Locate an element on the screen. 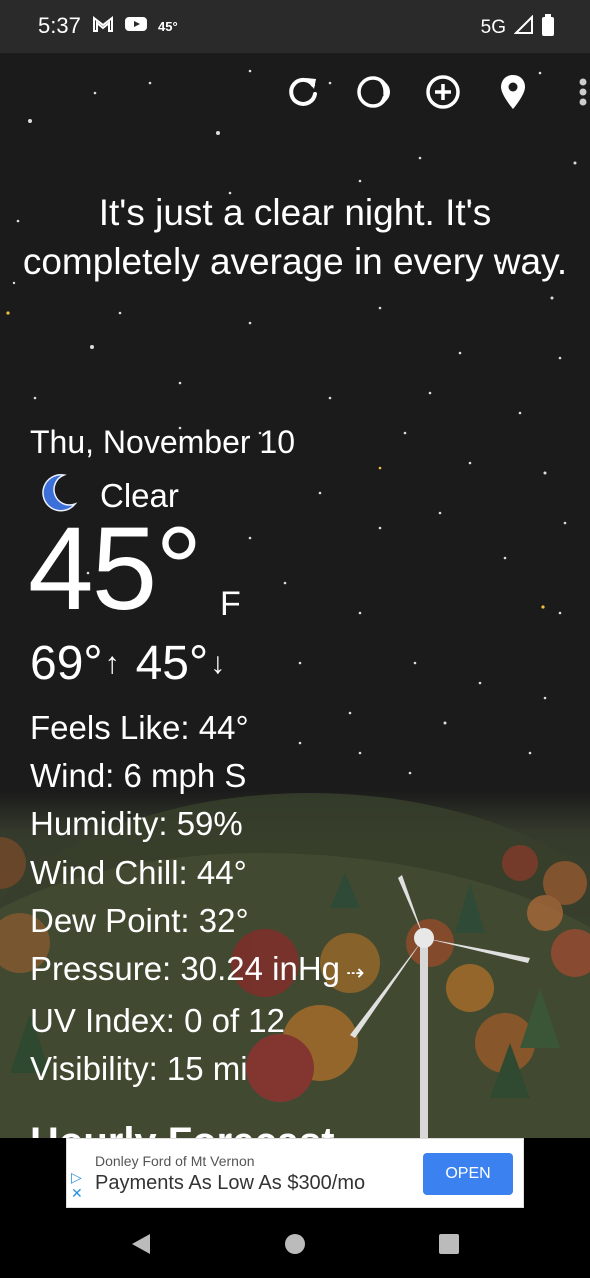 This screenshot has width=590, height=1278. visibility: Visibility: 15 mi is located at coordinates (139, 1069).